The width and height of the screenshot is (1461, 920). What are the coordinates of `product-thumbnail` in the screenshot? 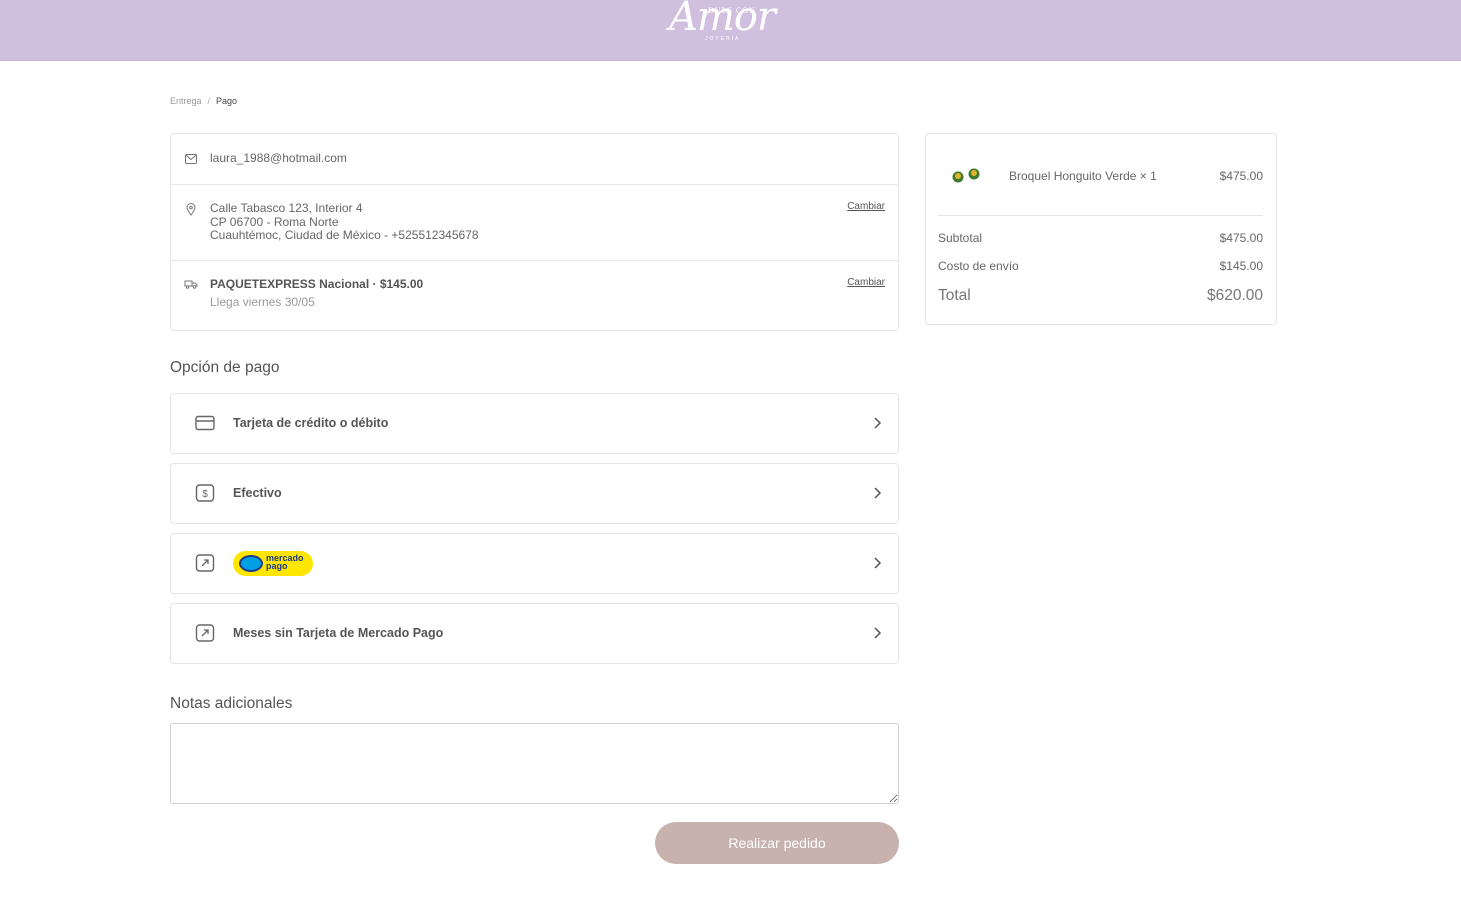 It's located at (968, 177).